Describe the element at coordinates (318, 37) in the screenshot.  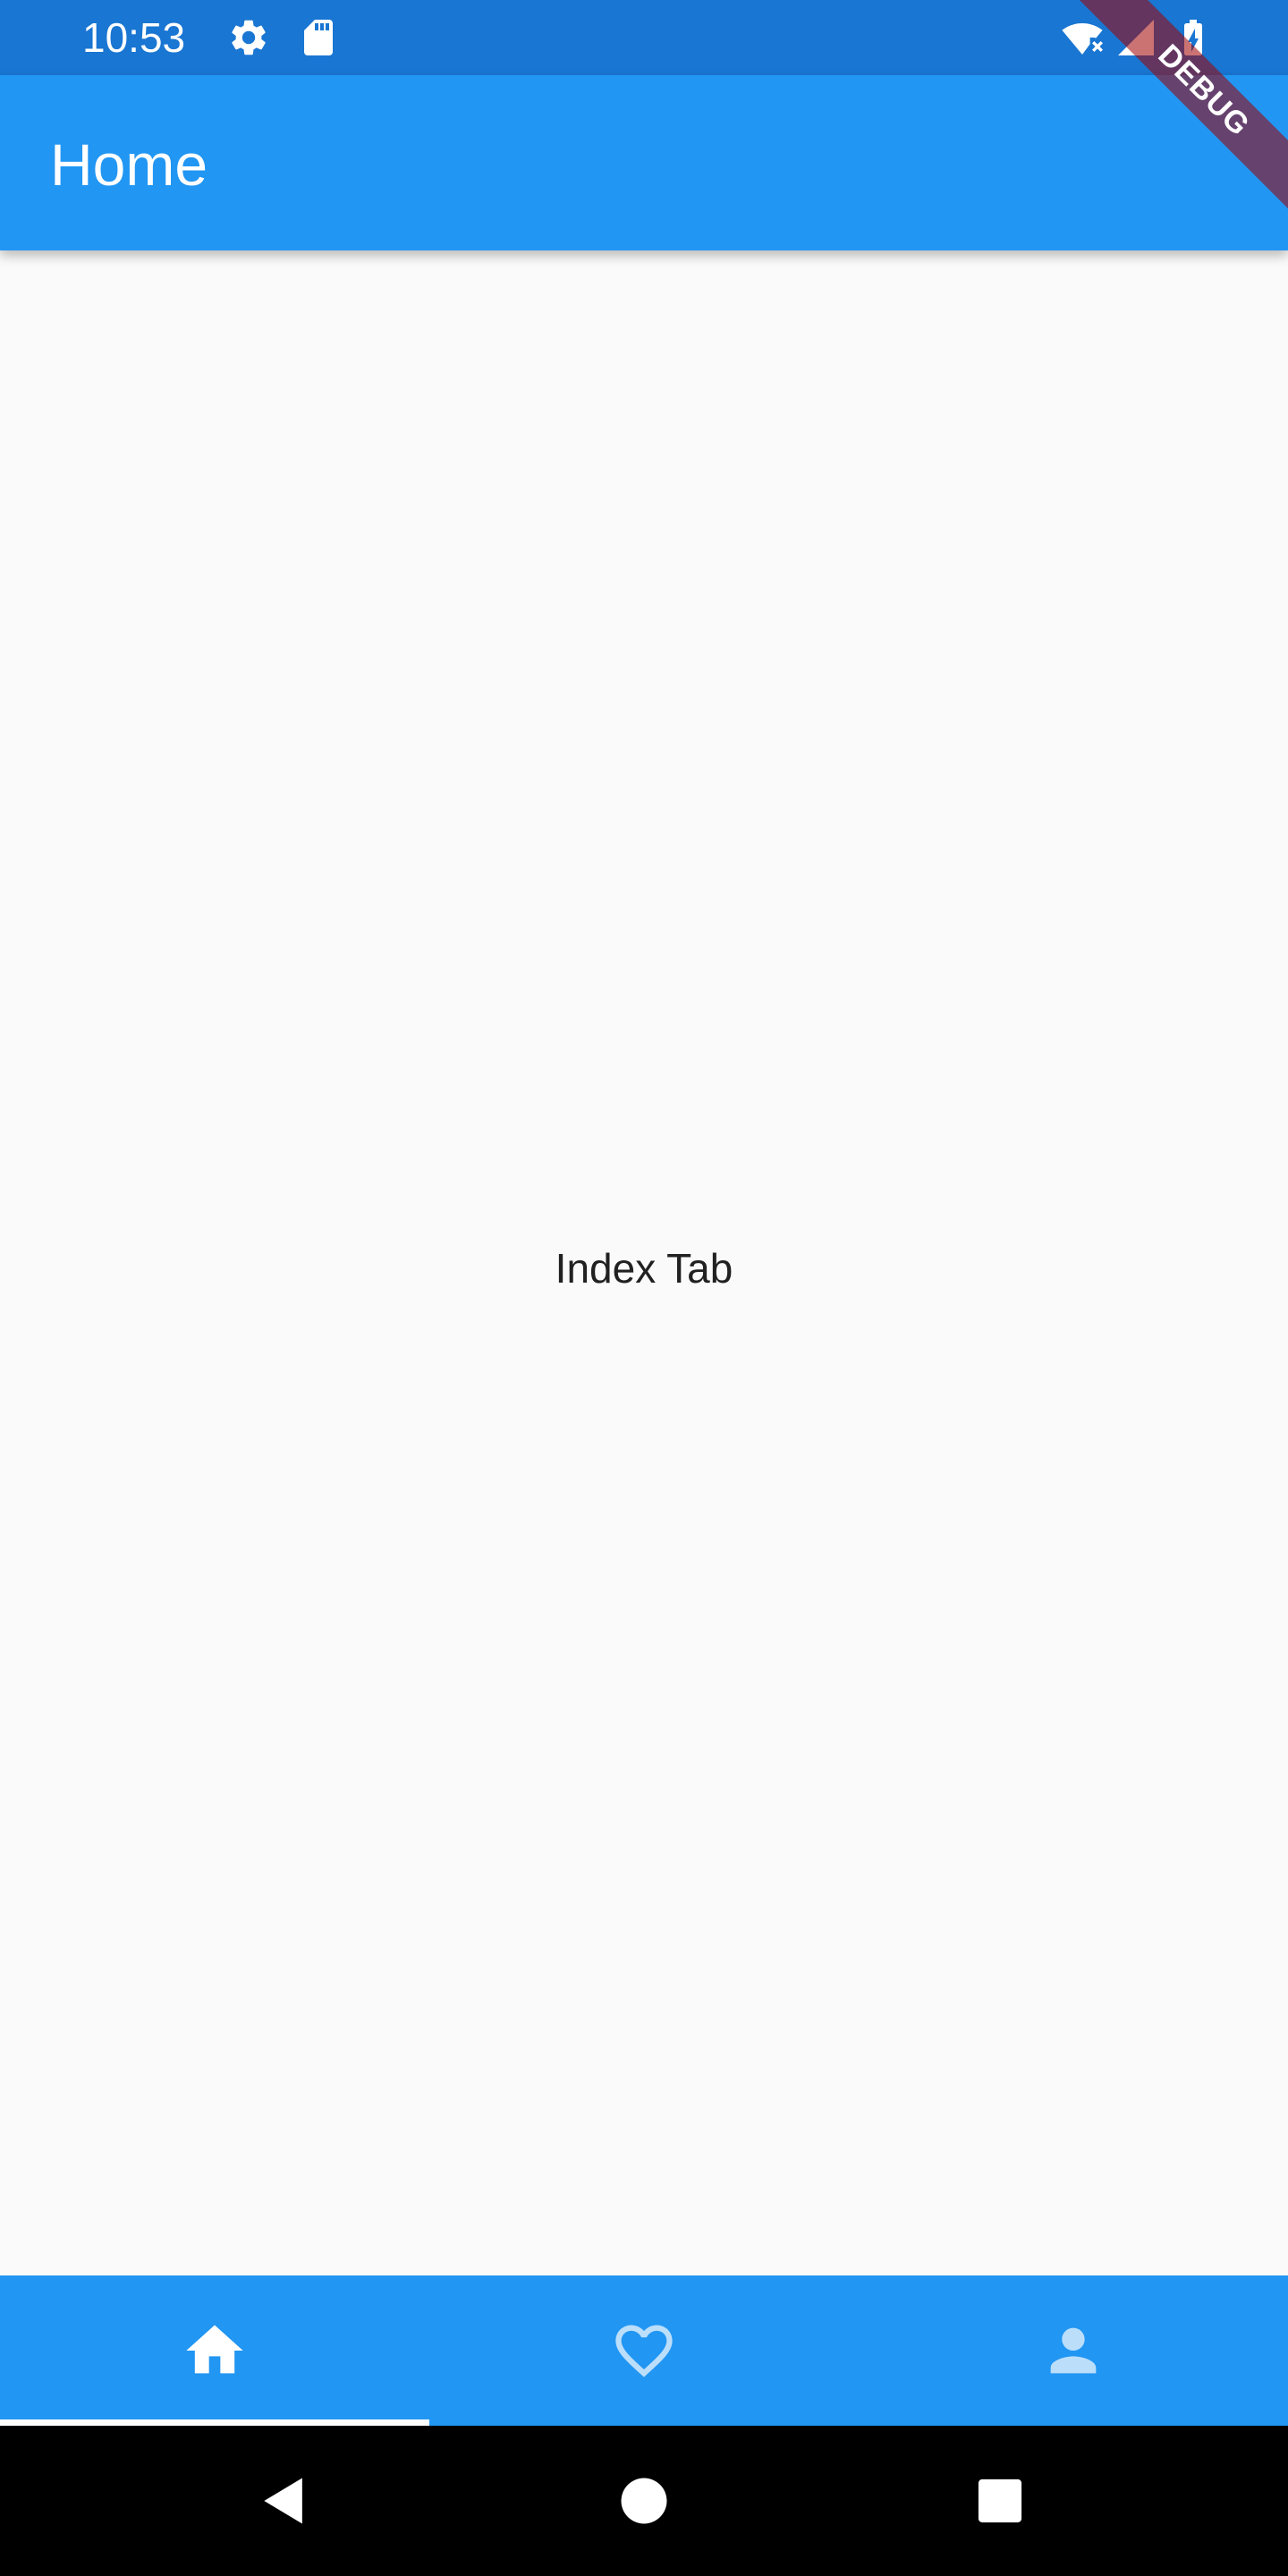
I see `sd-card-icon` at that location.